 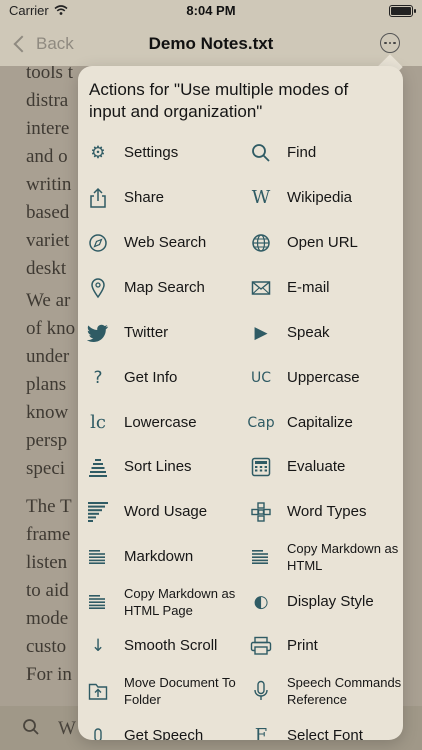 I want to click on action-label: Copy Markdown as HTML Page, so click(x=180, y=602).